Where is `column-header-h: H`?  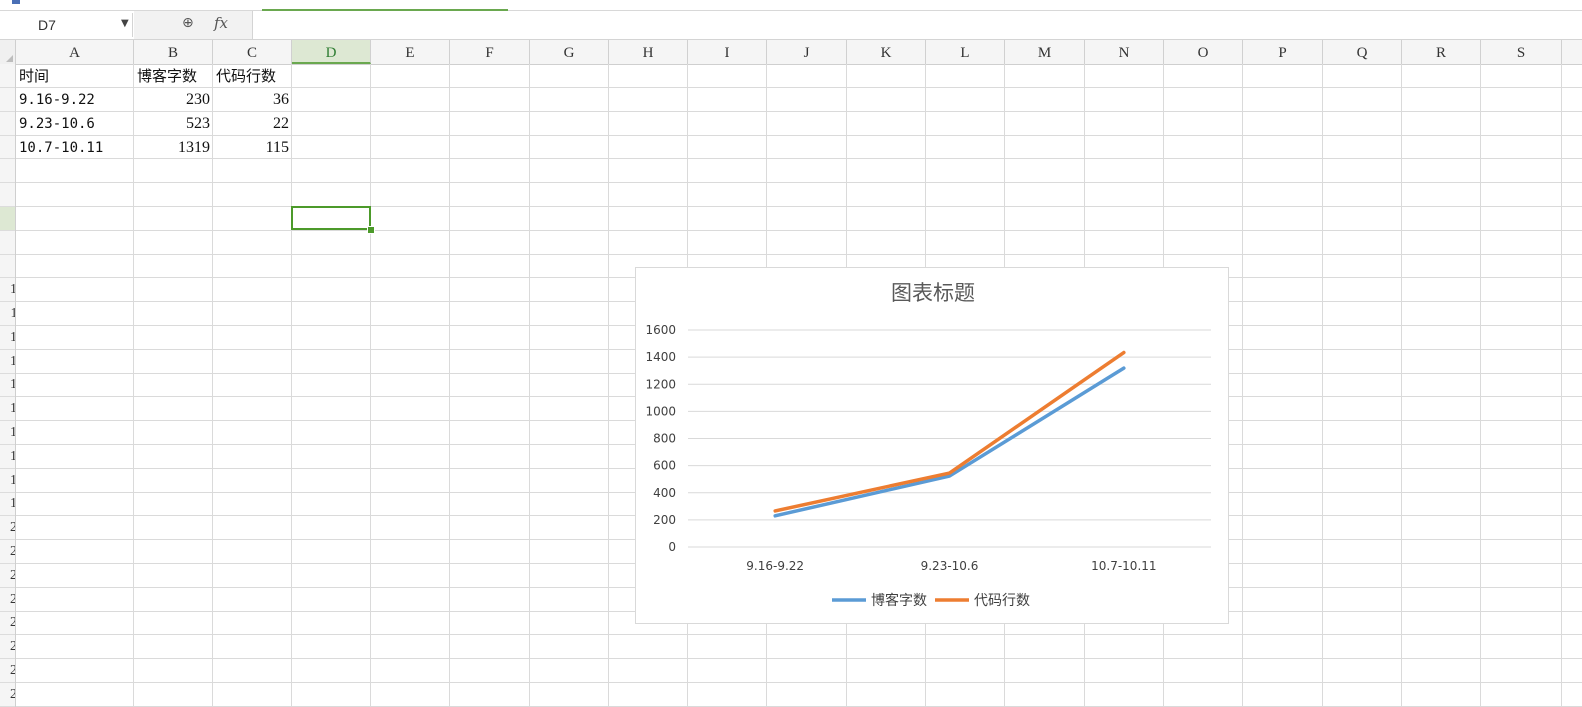 column-header-h: H is located at coordinates (648, 52).